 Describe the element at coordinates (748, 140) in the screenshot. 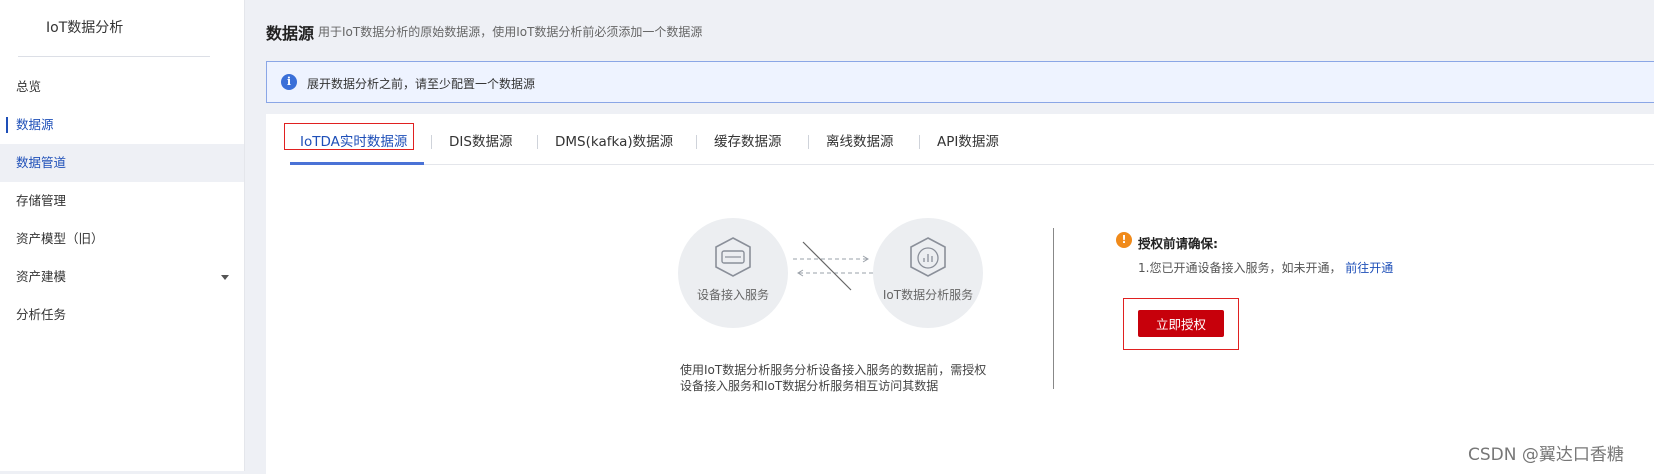

I see `tab-cache: 缓存数据源` at that location.